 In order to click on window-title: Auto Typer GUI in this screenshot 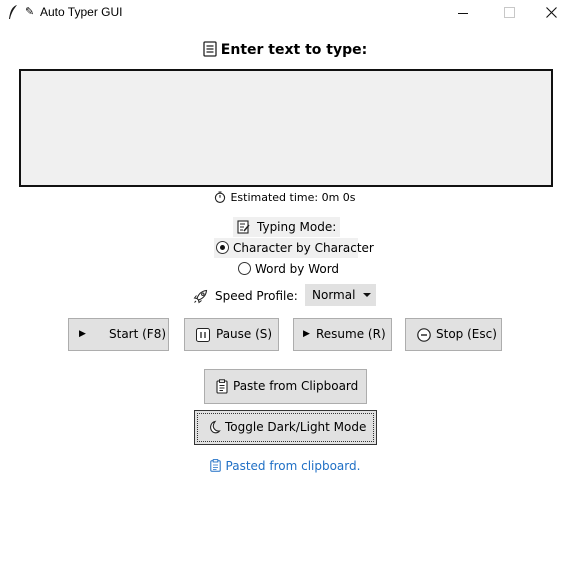, I will do `click(81, 12)`.